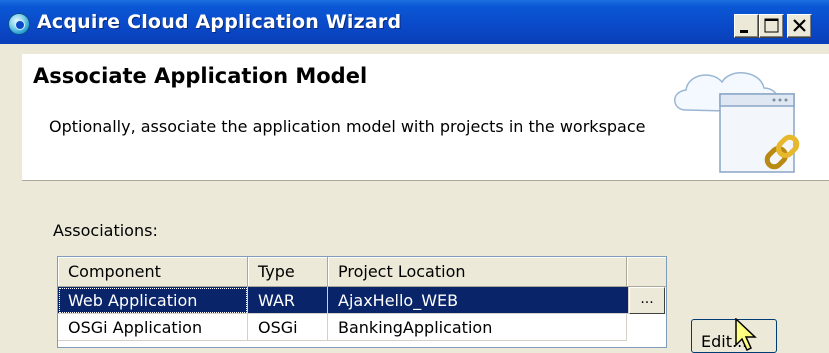 The image size is (829, 353). What do you see at coordinates (744, 31) in the screenshot?
I see `minimize-icon` at bounding box center [744, 31].